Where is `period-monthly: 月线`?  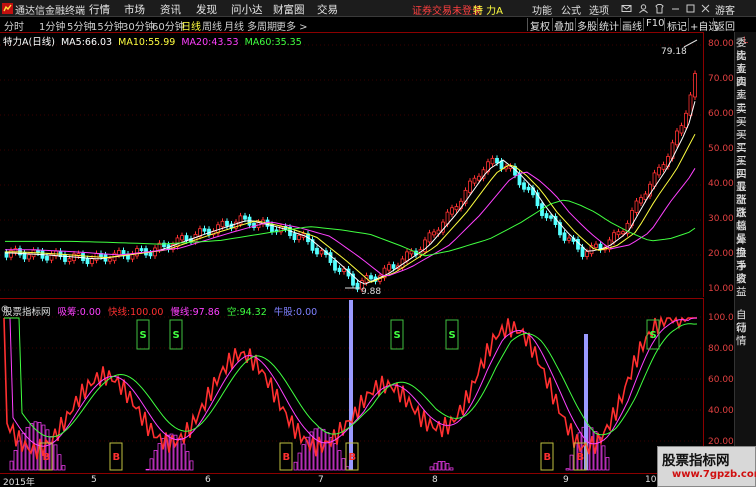
period-monthly: 月线 is located at coordinates (234, 25).